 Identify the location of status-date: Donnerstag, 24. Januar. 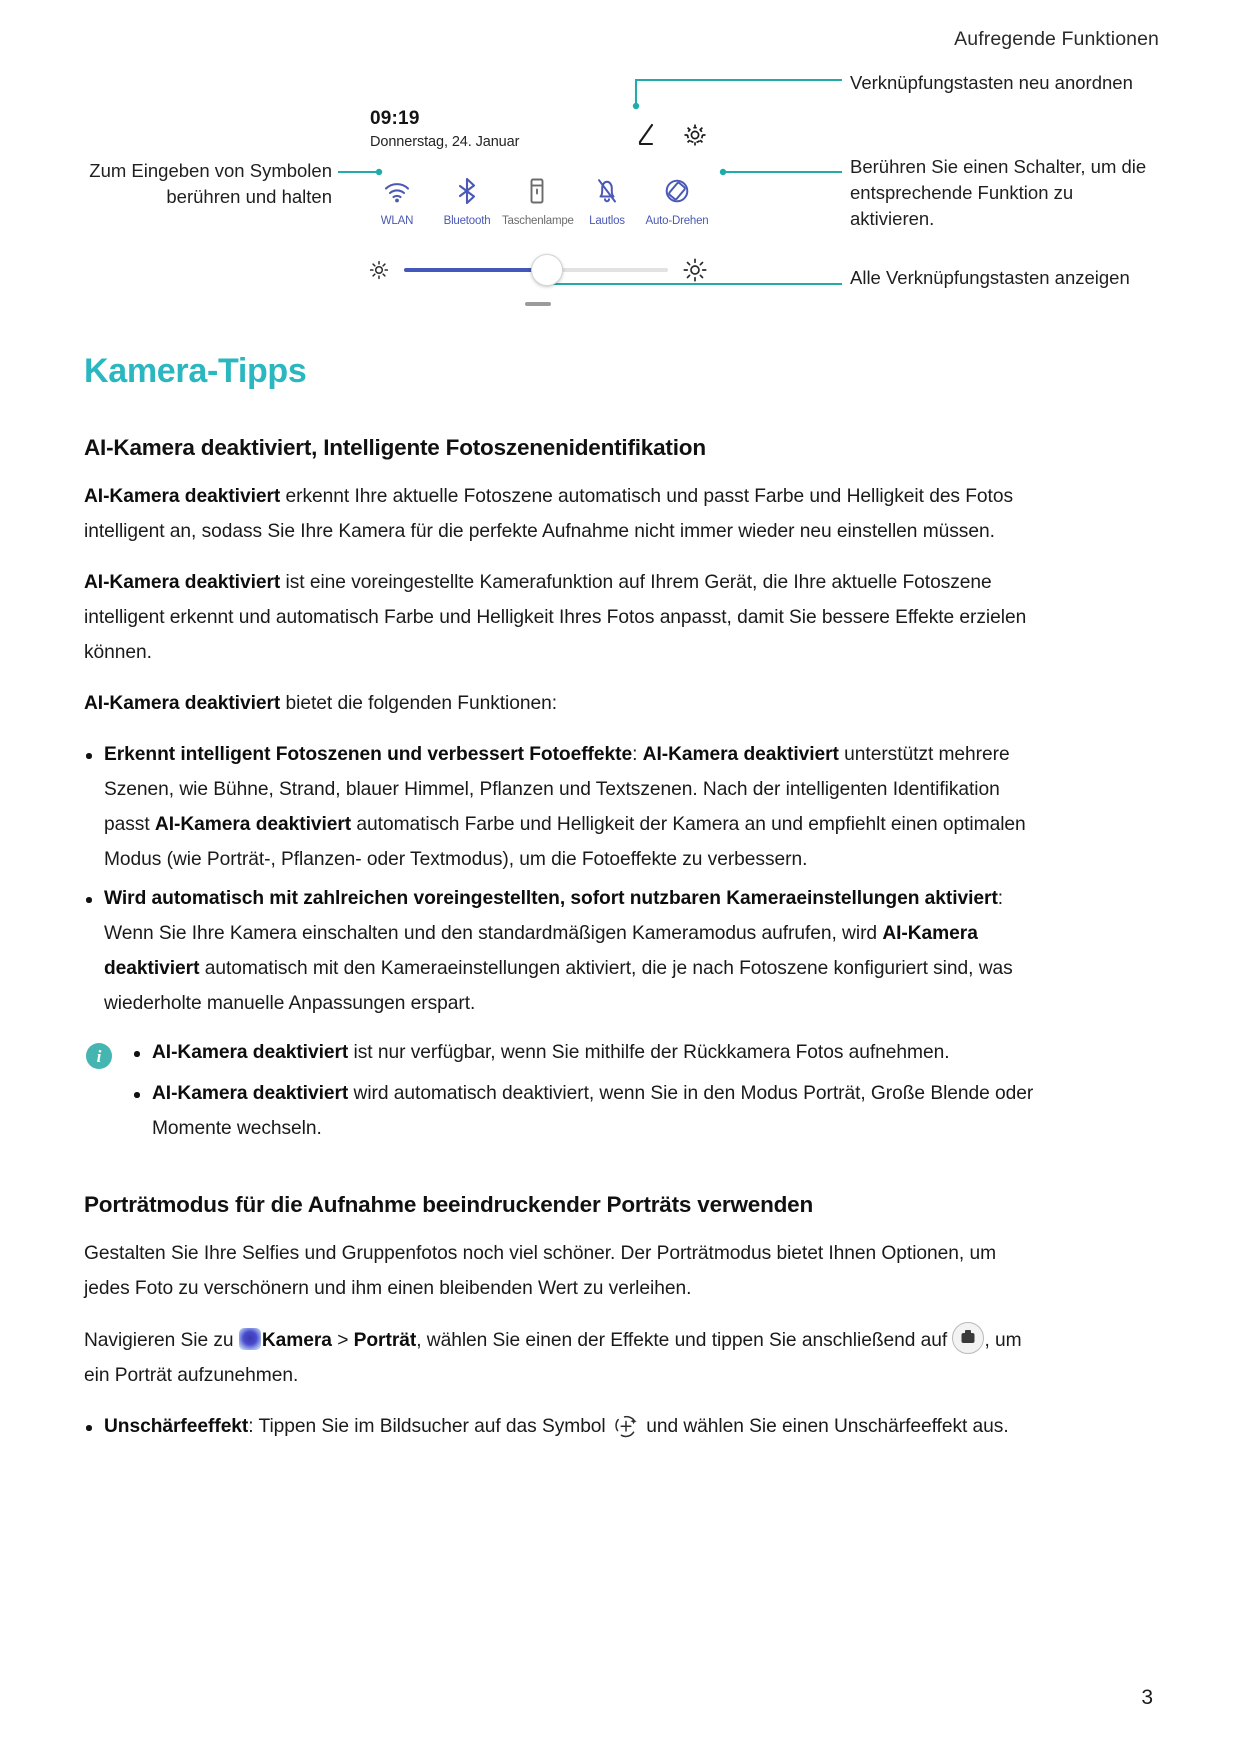
(445, 142).